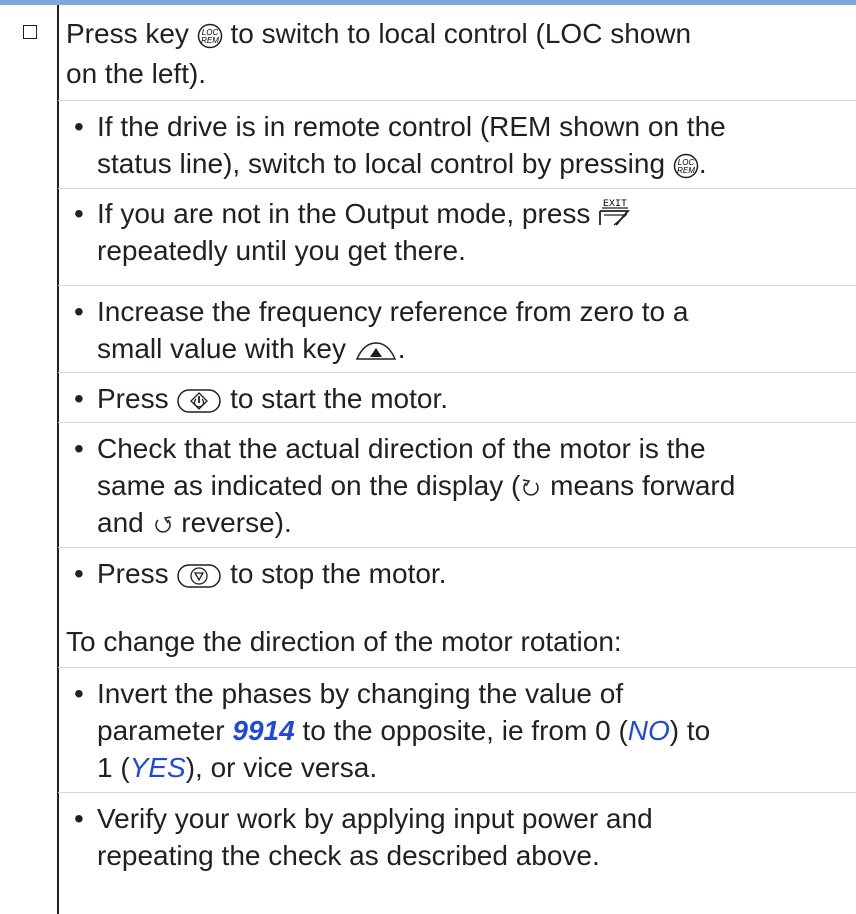 Image resolution: width=856 pixels, height=914 pixels. Describe the element at coordinates (163, 525) in the screenshot. I see `reverse-rotation-icon` at that location.